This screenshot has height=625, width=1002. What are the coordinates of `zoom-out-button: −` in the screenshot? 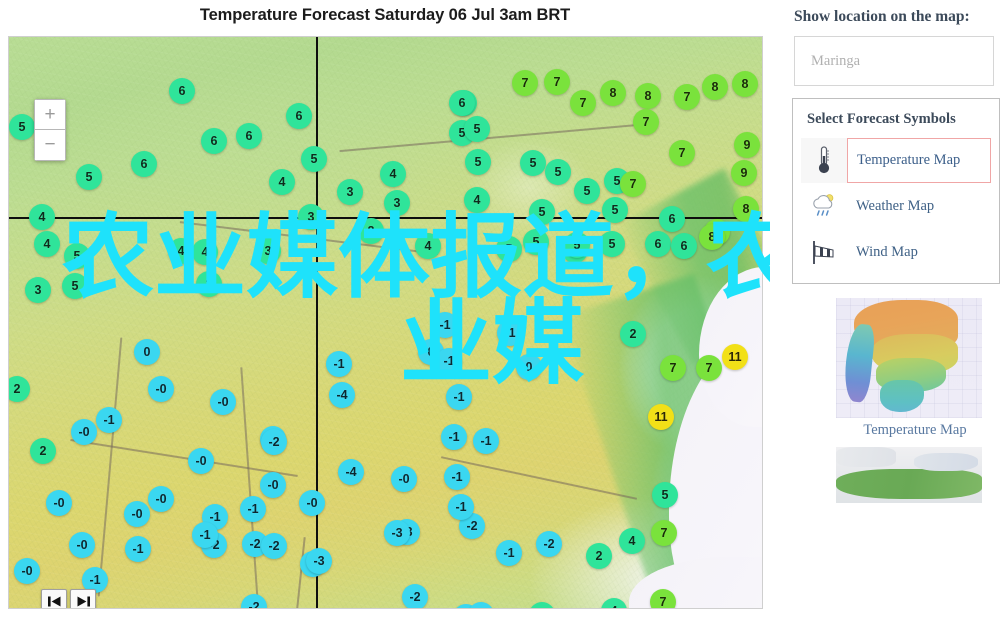 It's located at (50, 145).